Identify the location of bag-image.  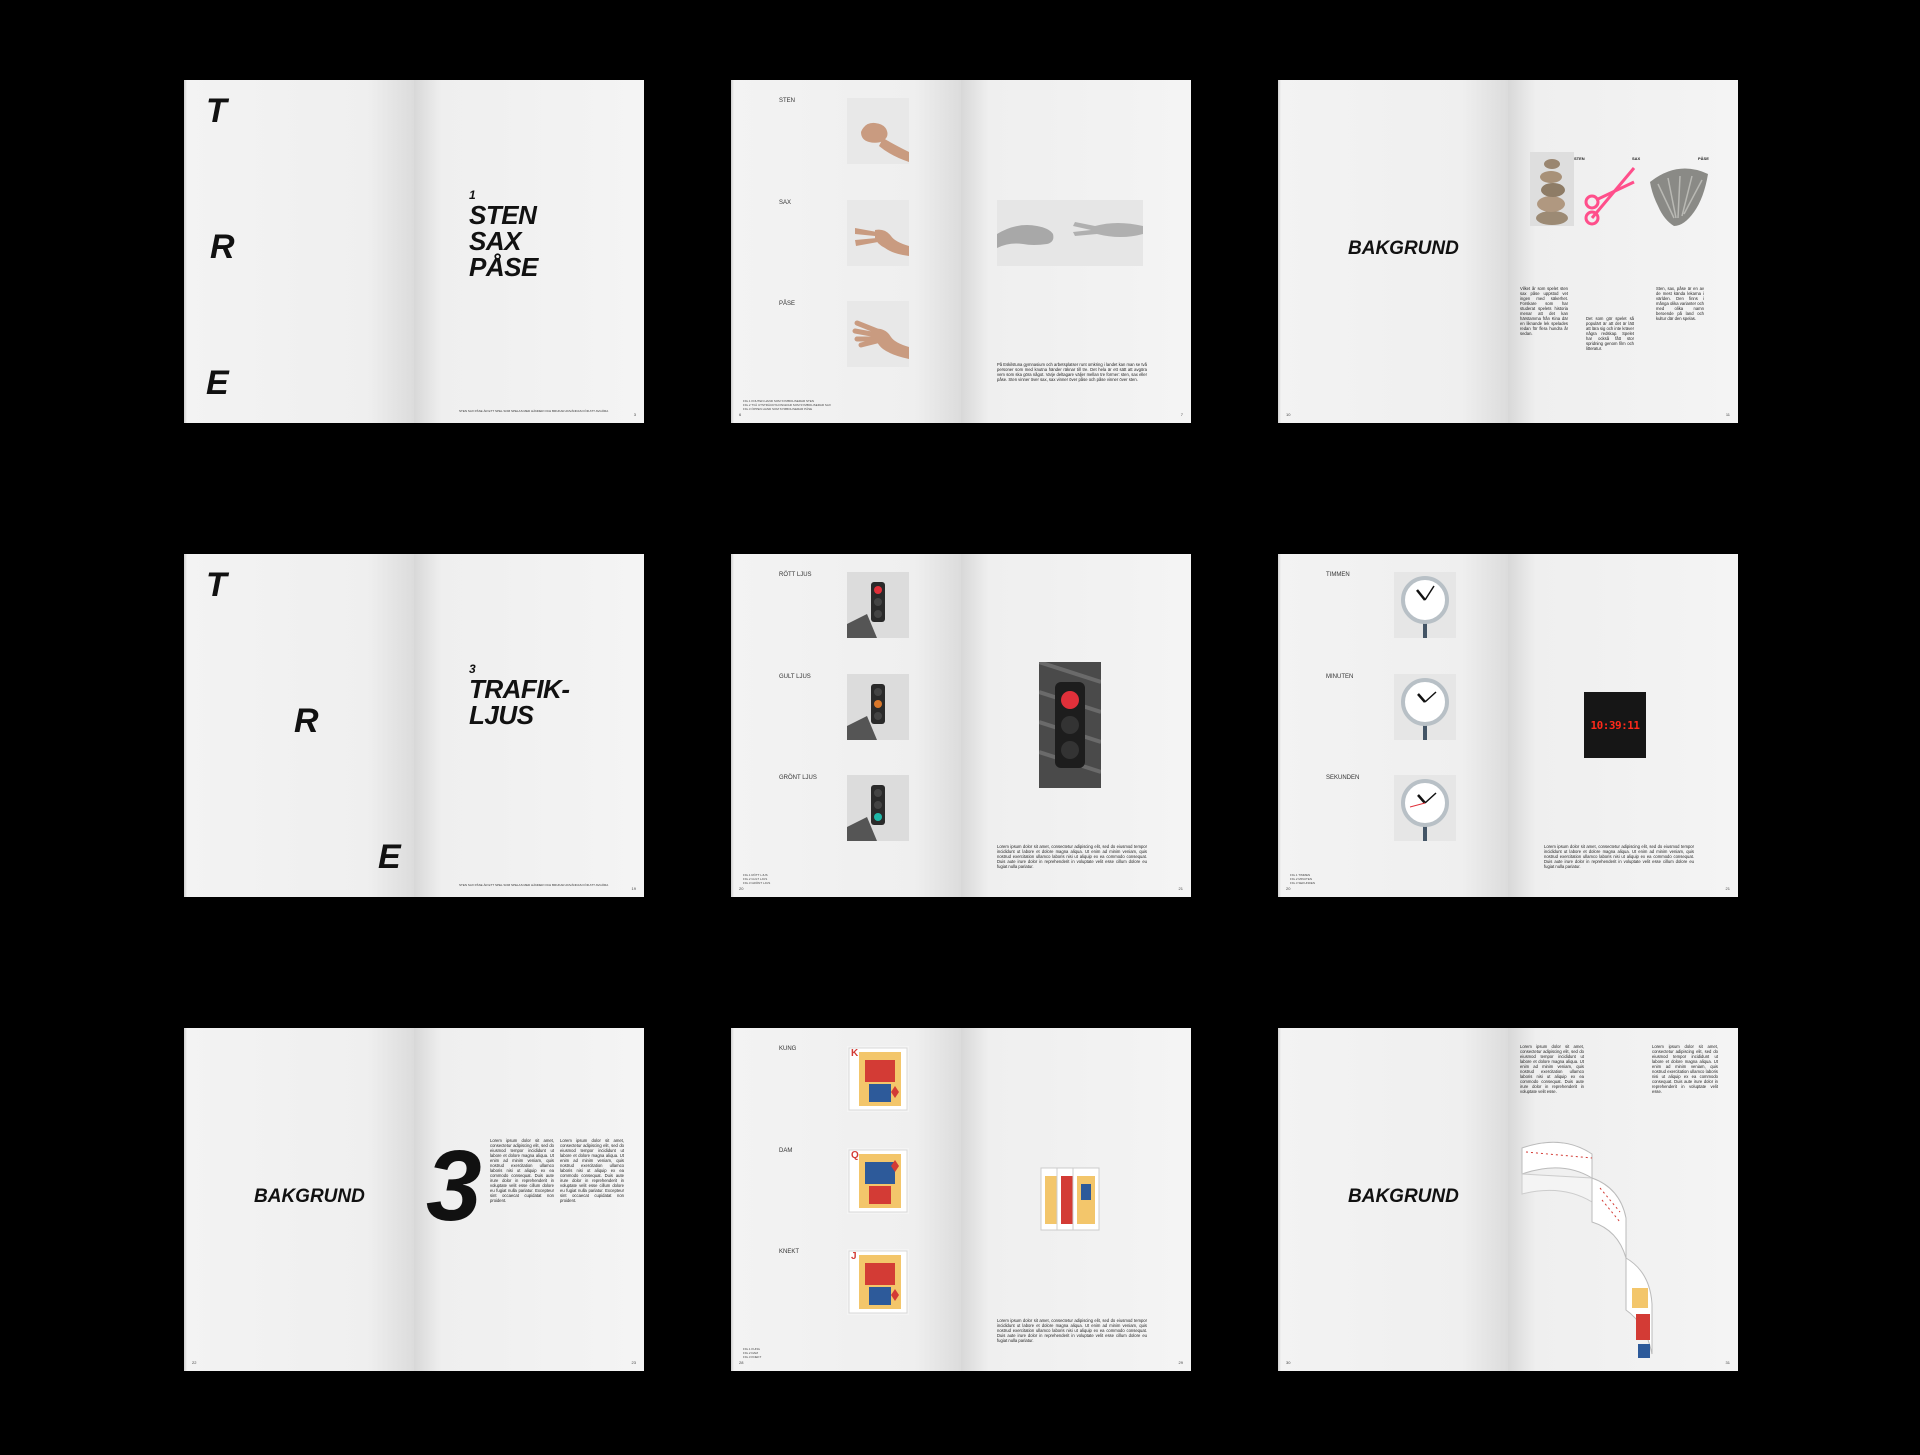
(1678, 195).